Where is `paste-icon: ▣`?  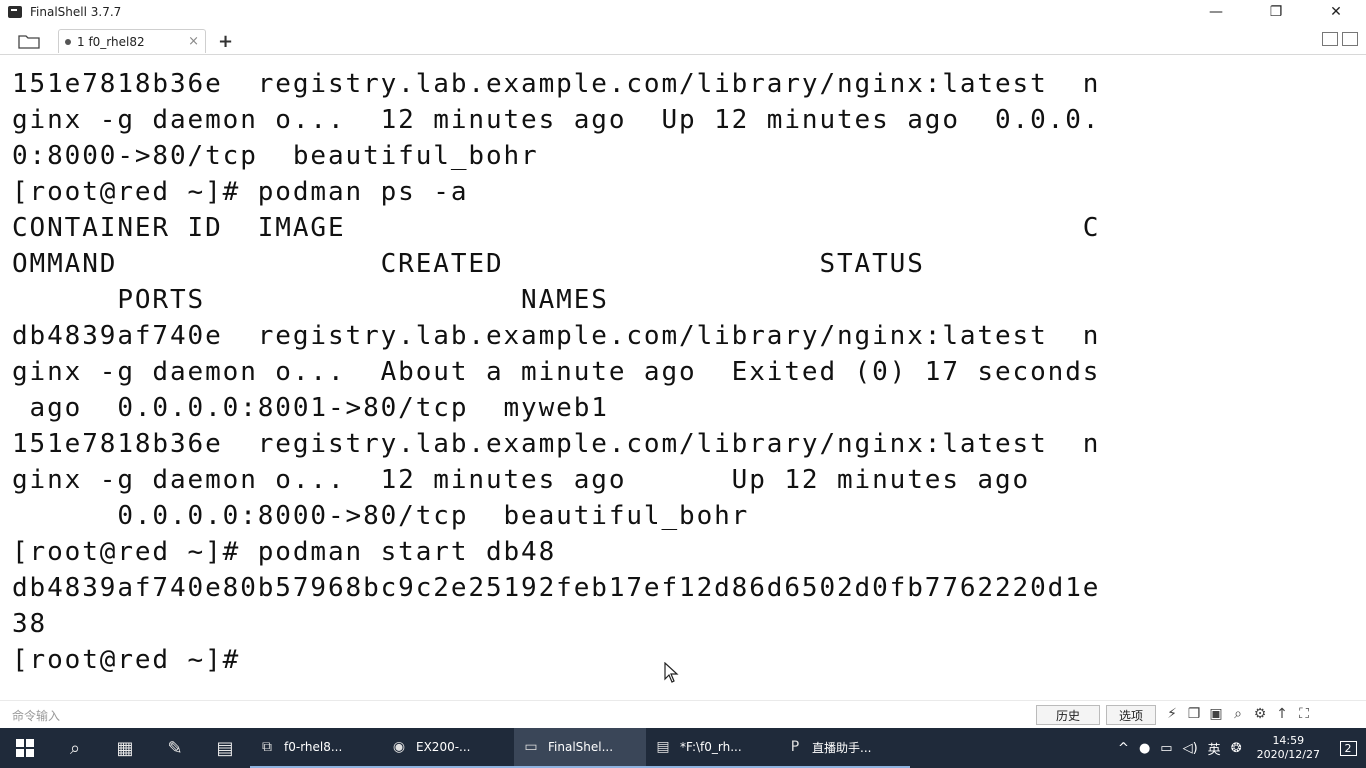 paste-icon: ▣ is located at coordinates (1216, 714).